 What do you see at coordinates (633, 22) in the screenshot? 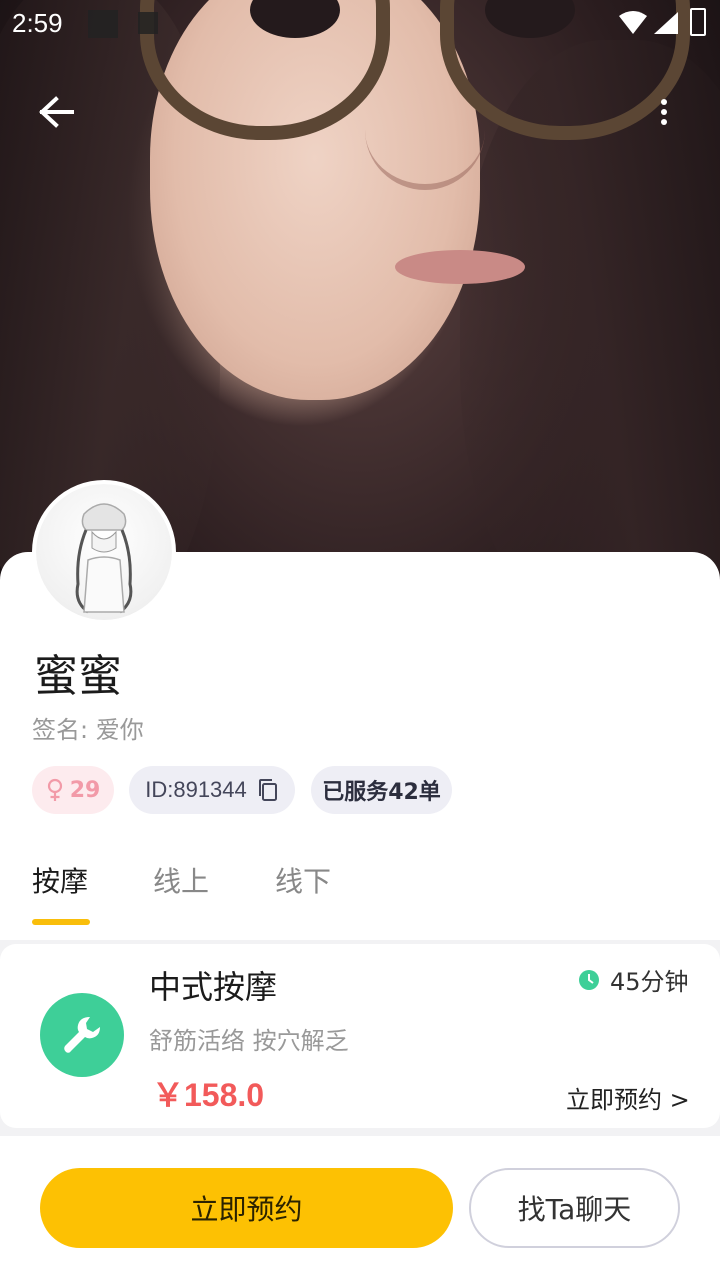
I see `wifi-icon` at bounding box center [633, 22].